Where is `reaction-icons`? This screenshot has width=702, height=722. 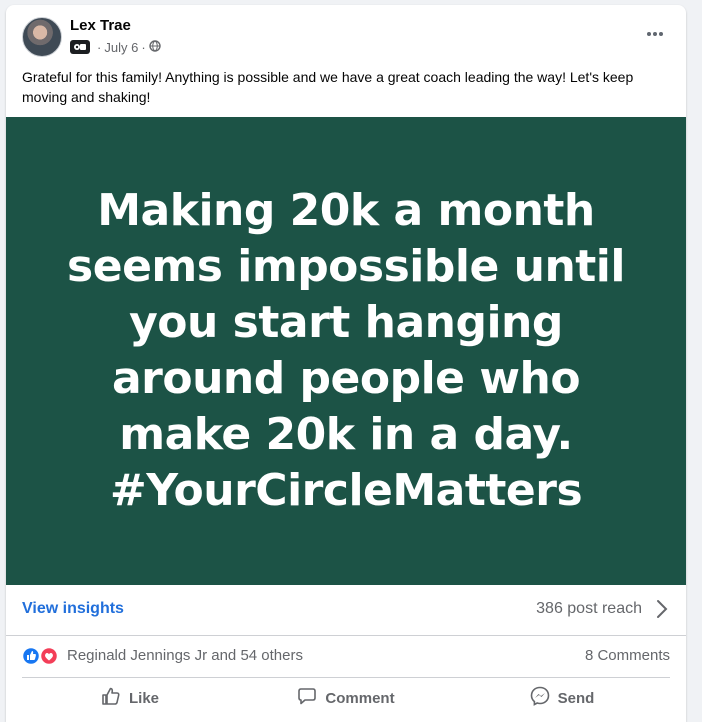 reaction-icons is located at coordinates (41, 656).